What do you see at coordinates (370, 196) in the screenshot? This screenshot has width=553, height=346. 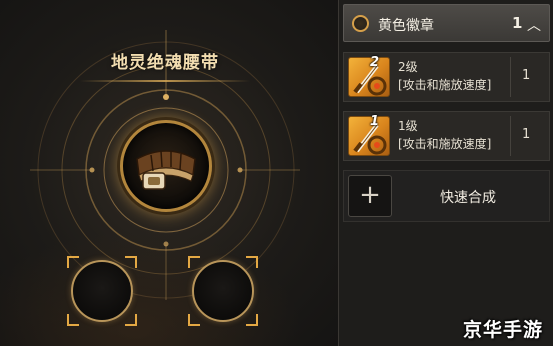 I see `plus-icon: +` at bounding box center [370, 196].